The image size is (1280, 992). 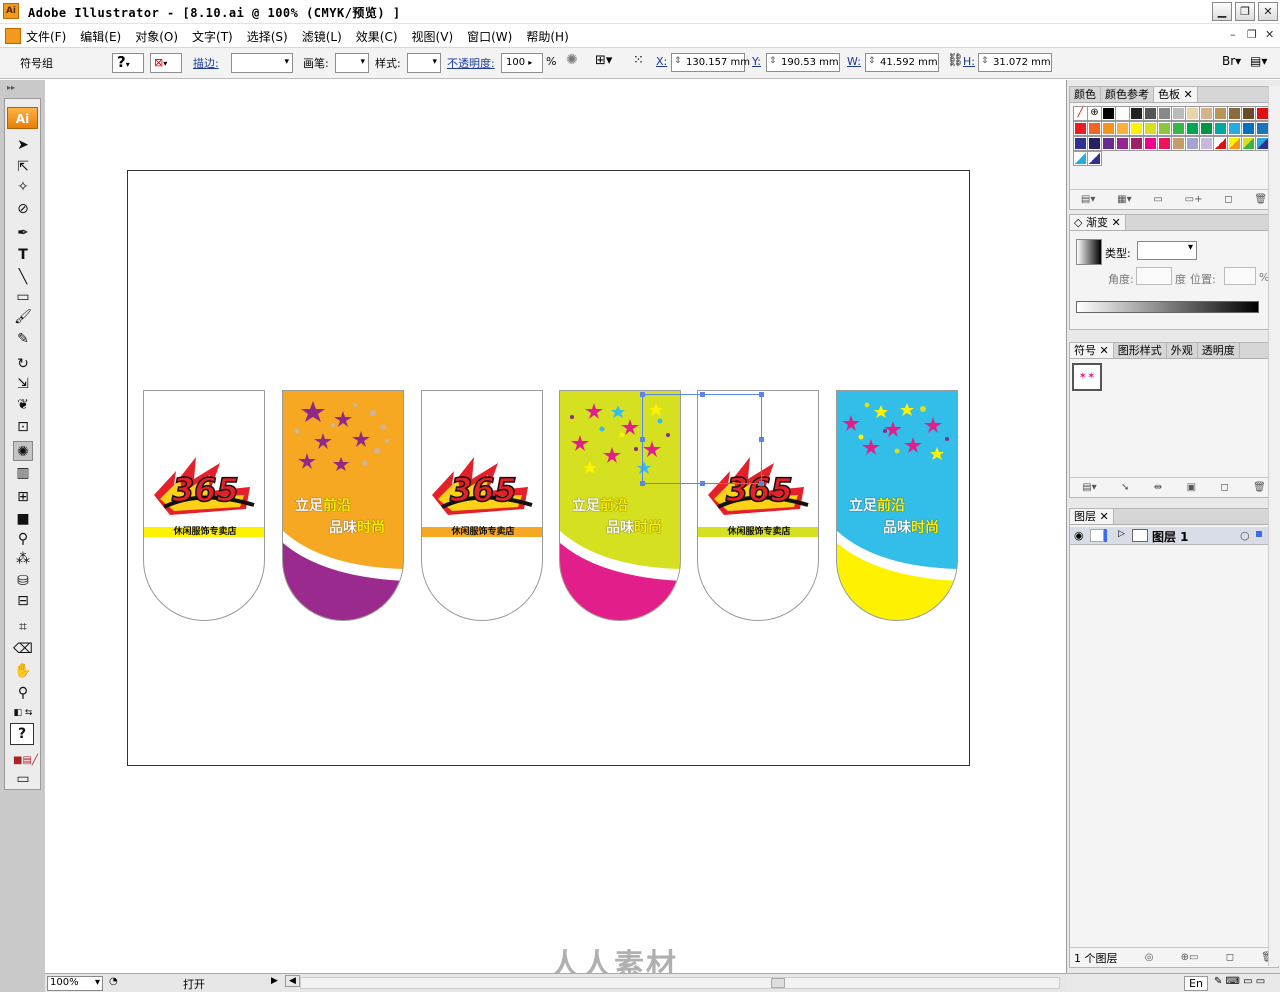 I want to click on recolor-icon: ✺, so click(x=572, y=60).